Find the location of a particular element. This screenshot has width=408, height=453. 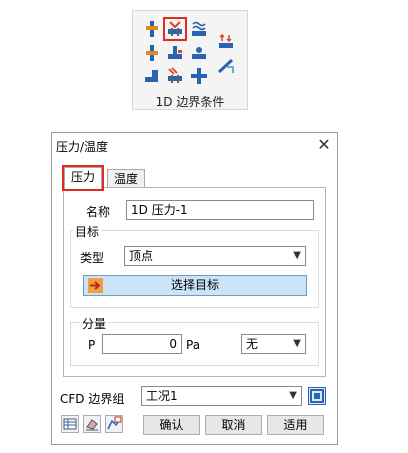

type-select: 顶点 ▼ is located at coordinates (215, 256).